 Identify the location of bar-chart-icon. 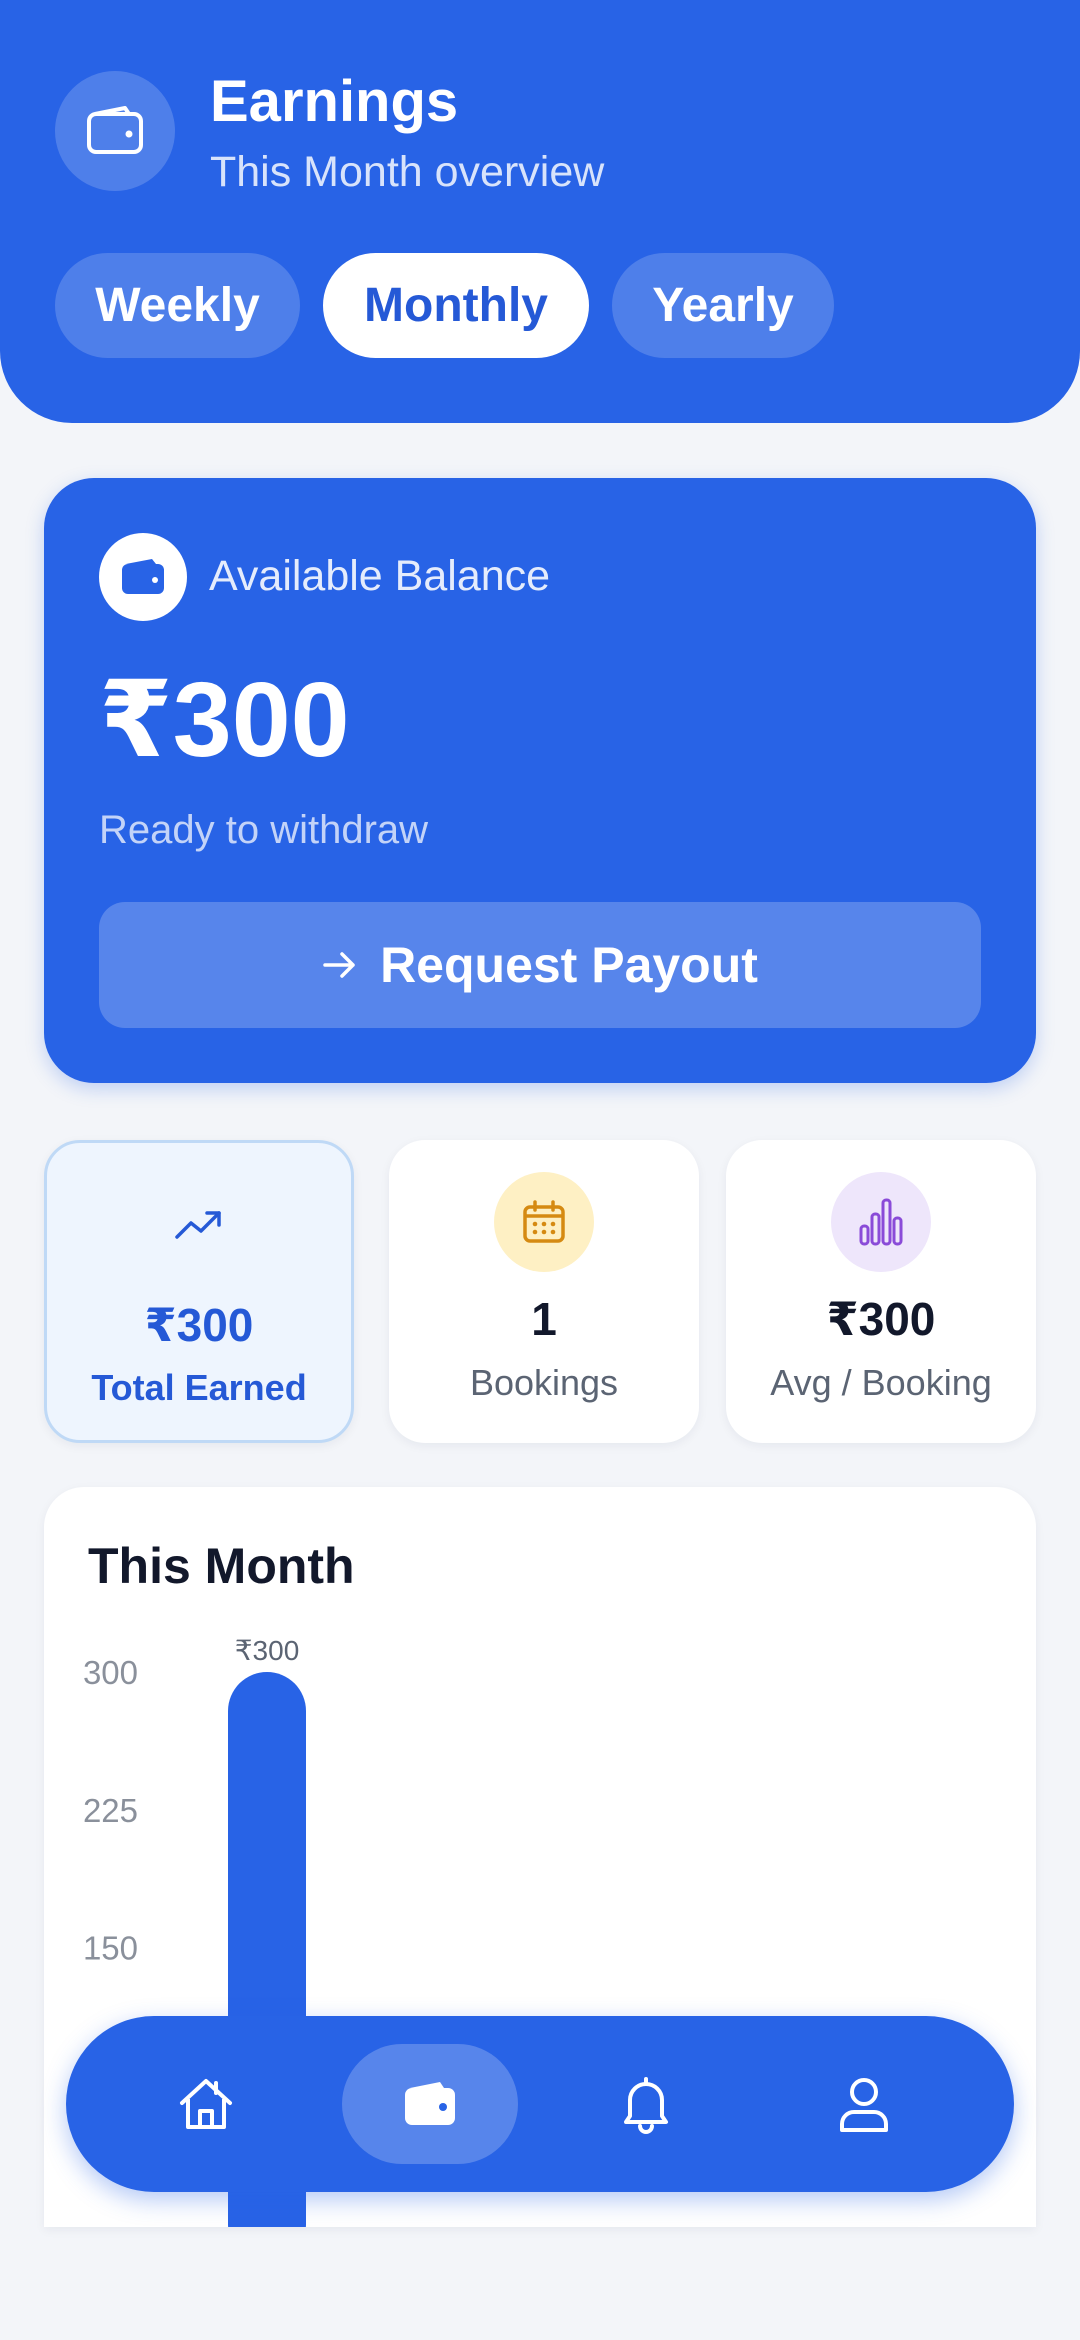
(881, 1222).